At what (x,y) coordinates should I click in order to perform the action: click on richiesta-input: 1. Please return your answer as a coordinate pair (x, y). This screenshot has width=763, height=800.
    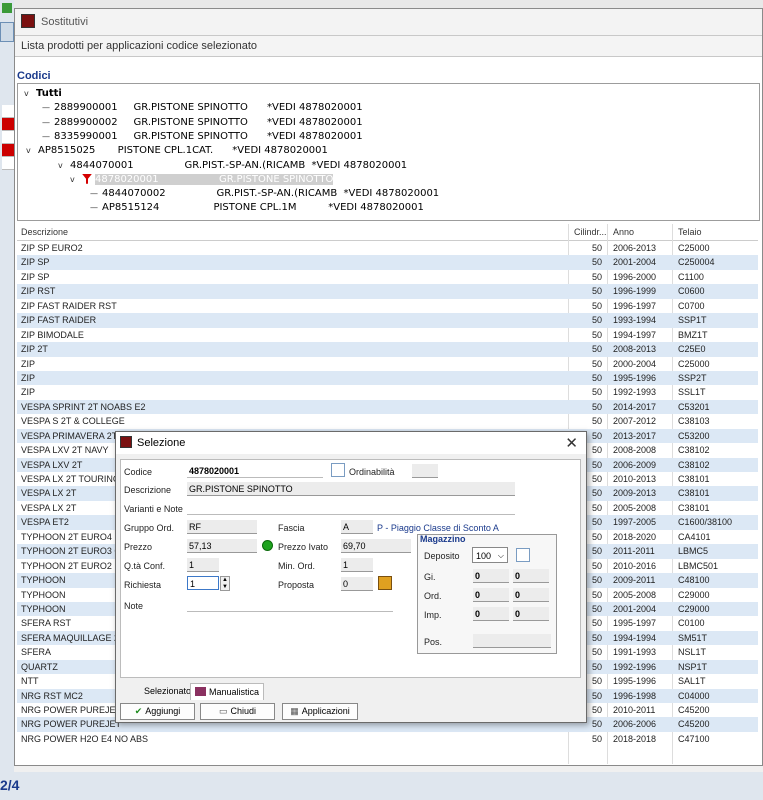
    Looking at the image, I should click on (203, 583).